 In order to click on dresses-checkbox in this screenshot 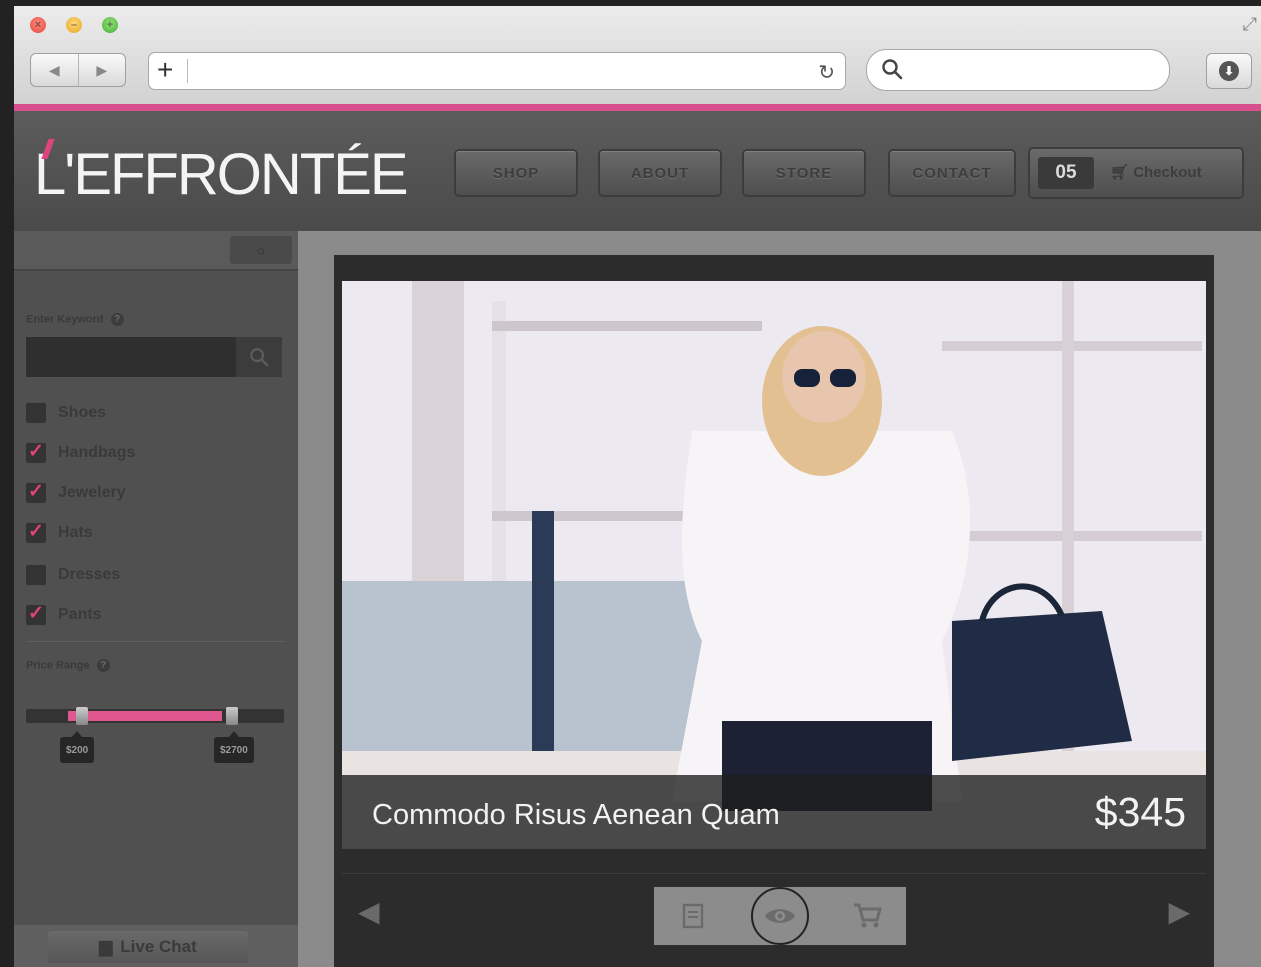, I will do `click(36, 575)`.